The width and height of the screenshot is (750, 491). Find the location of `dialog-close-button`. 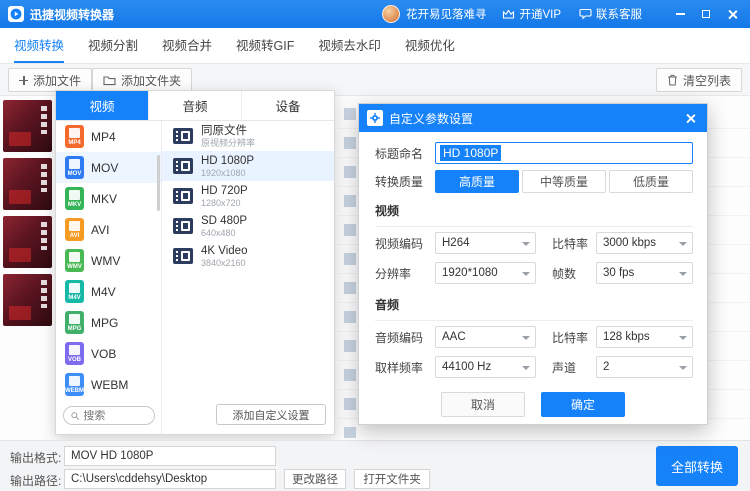

dialog-close-button is located at coordinates (690, 118).